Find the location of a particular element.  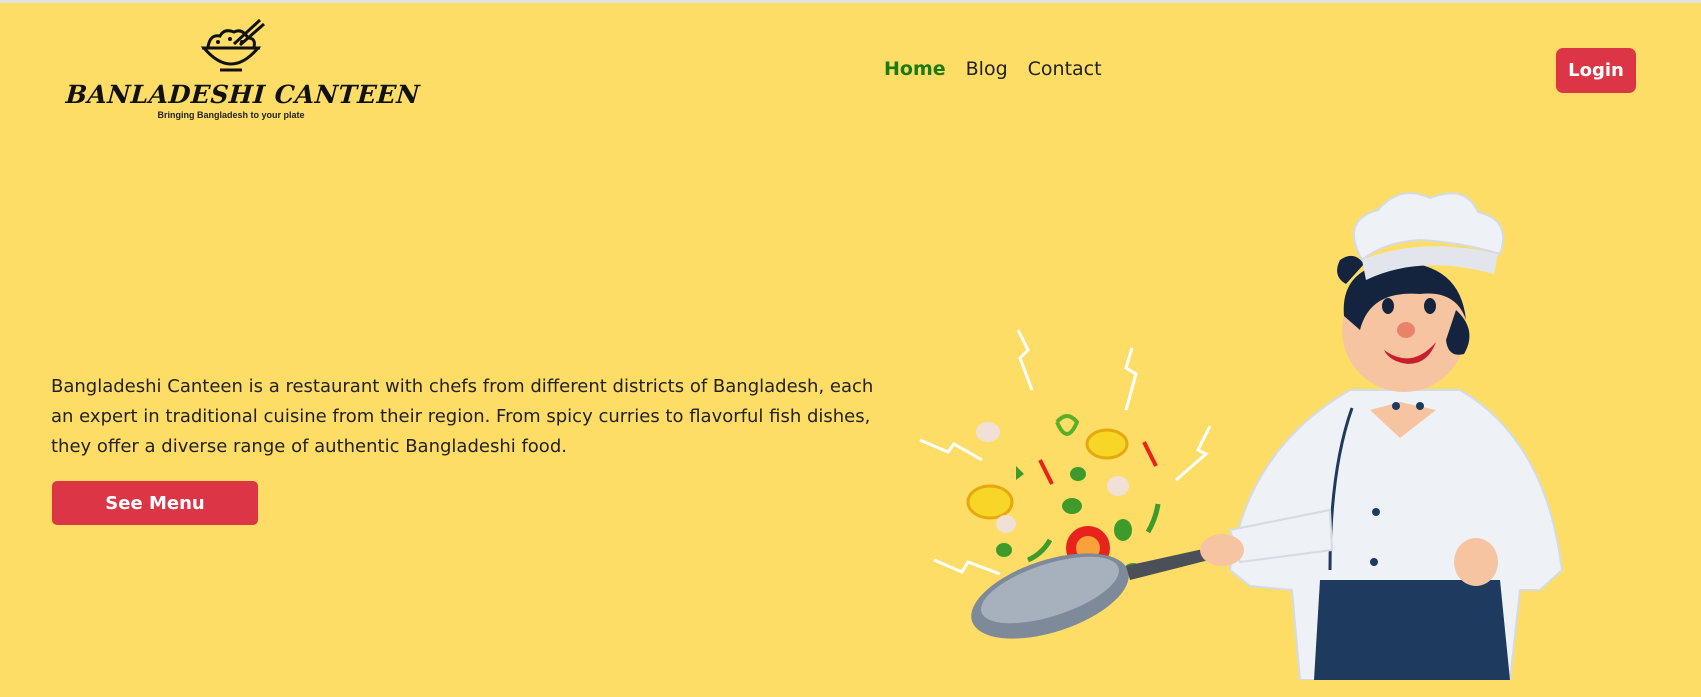

see-menu-button: See Menu is located at coordinates (155, 503).